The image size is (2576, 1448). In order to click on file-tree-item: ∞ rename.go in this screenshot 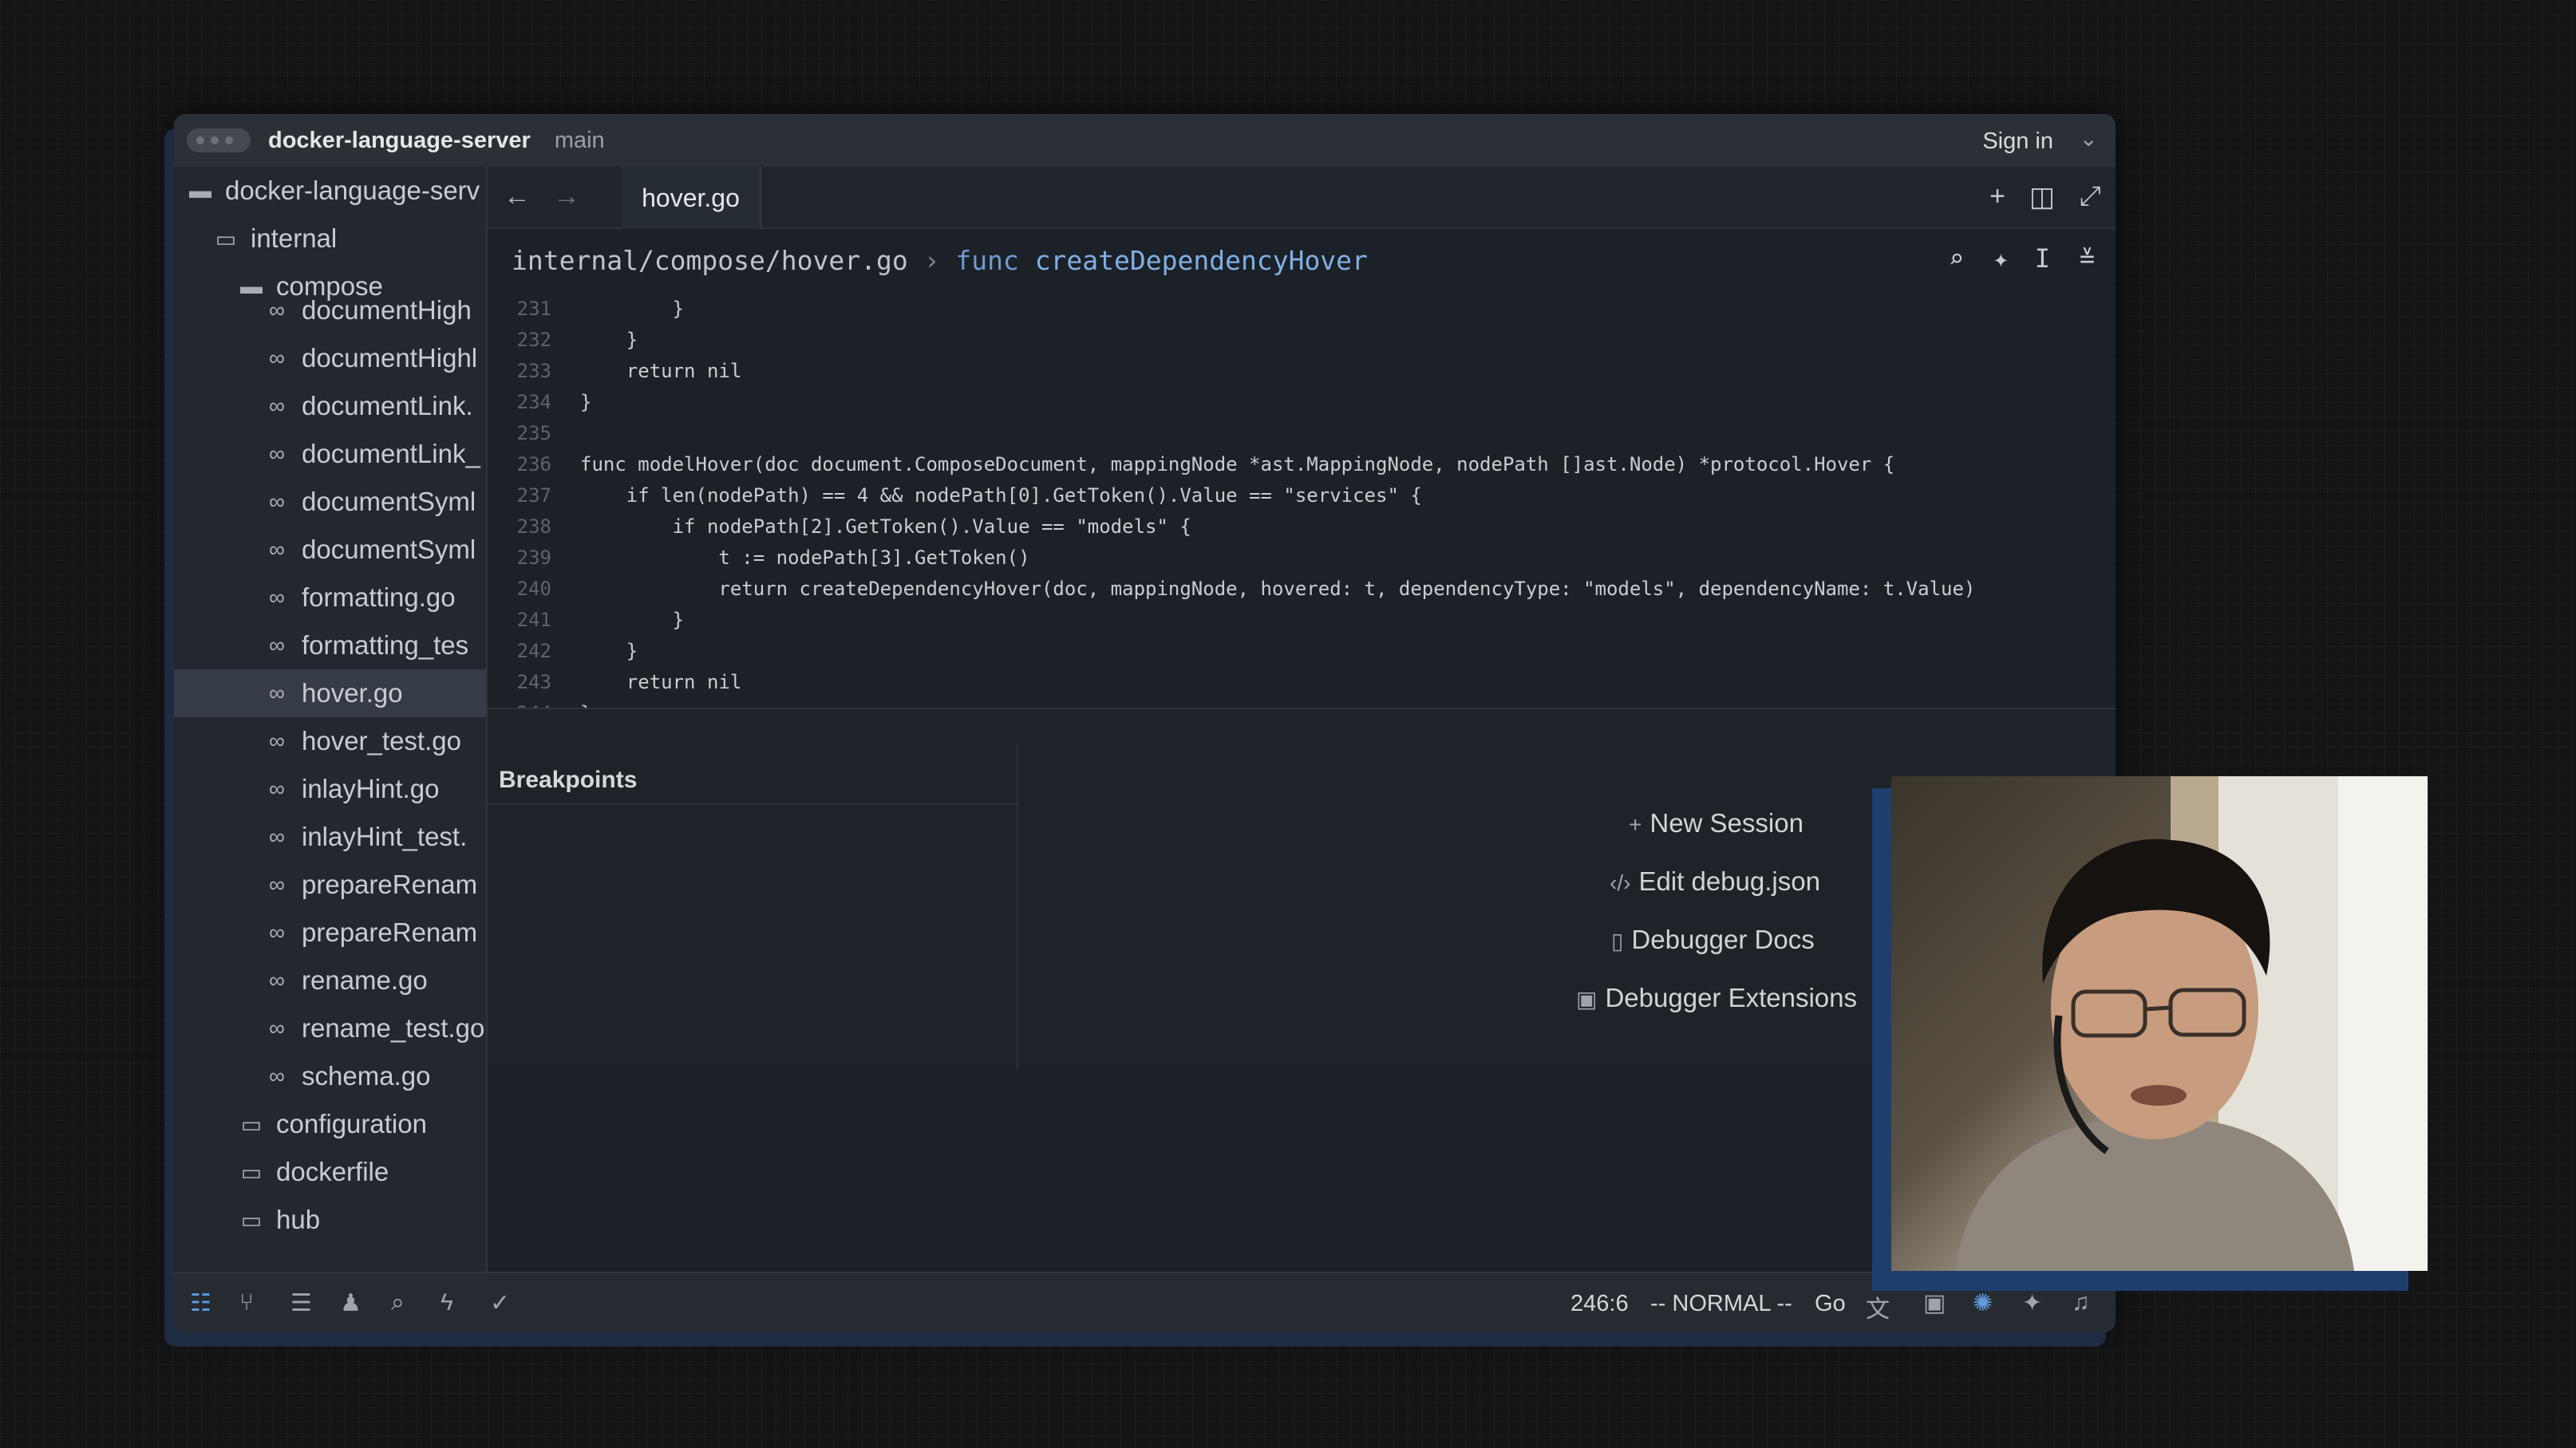, I will do `click(330, 981)`.